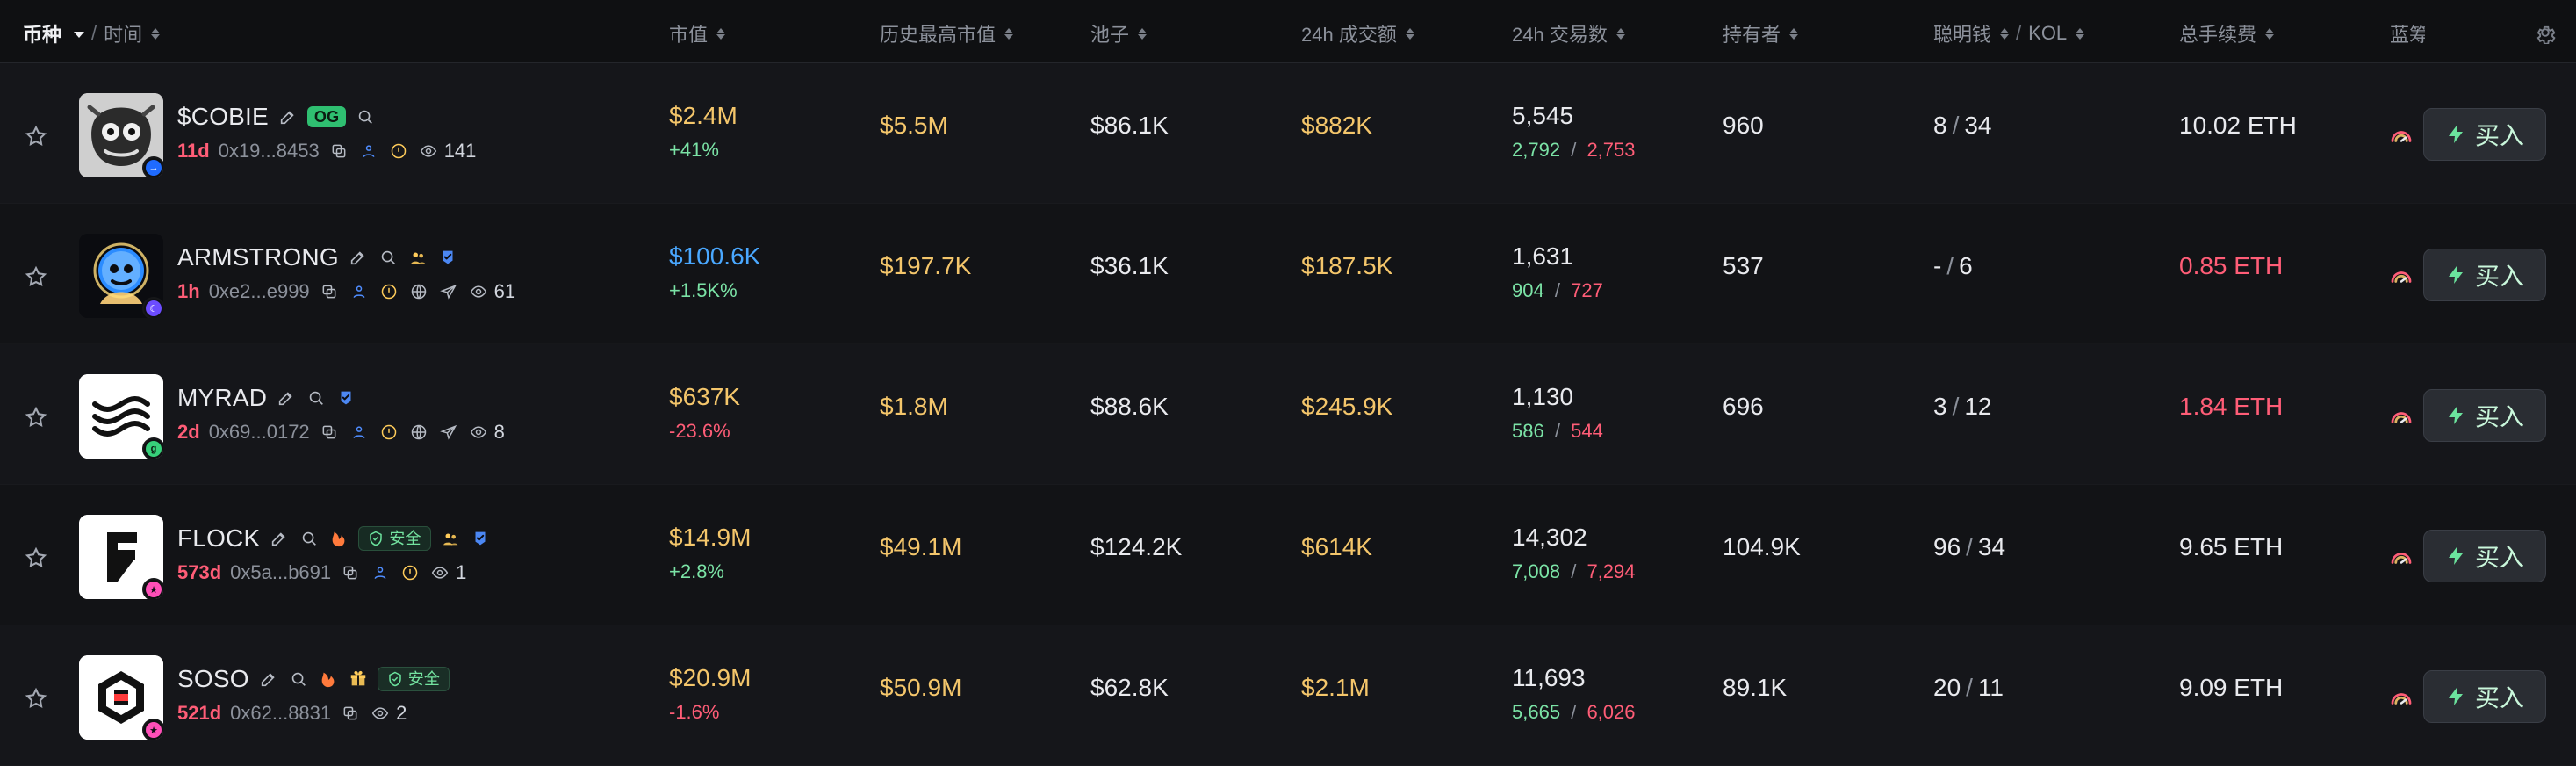  What do you see at coordinates (259, 432) in the screenshot?
I see `token-address: 0x69...0172` at bounding box center [259, 432].